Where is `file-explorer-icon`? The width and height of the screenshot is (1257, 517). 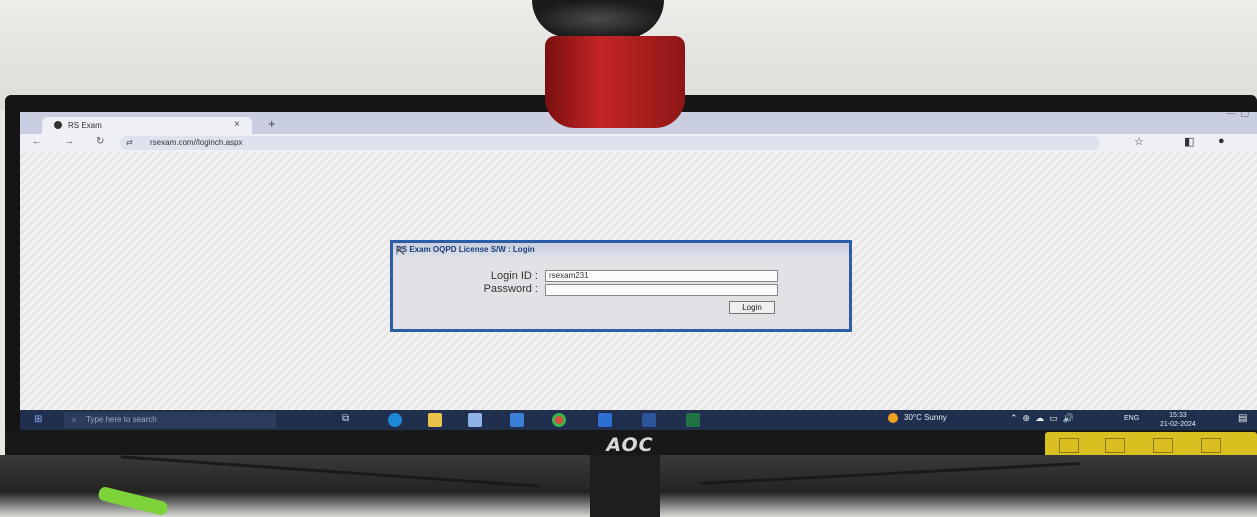
file-explorer-icon is located at coordinates (435, 420).